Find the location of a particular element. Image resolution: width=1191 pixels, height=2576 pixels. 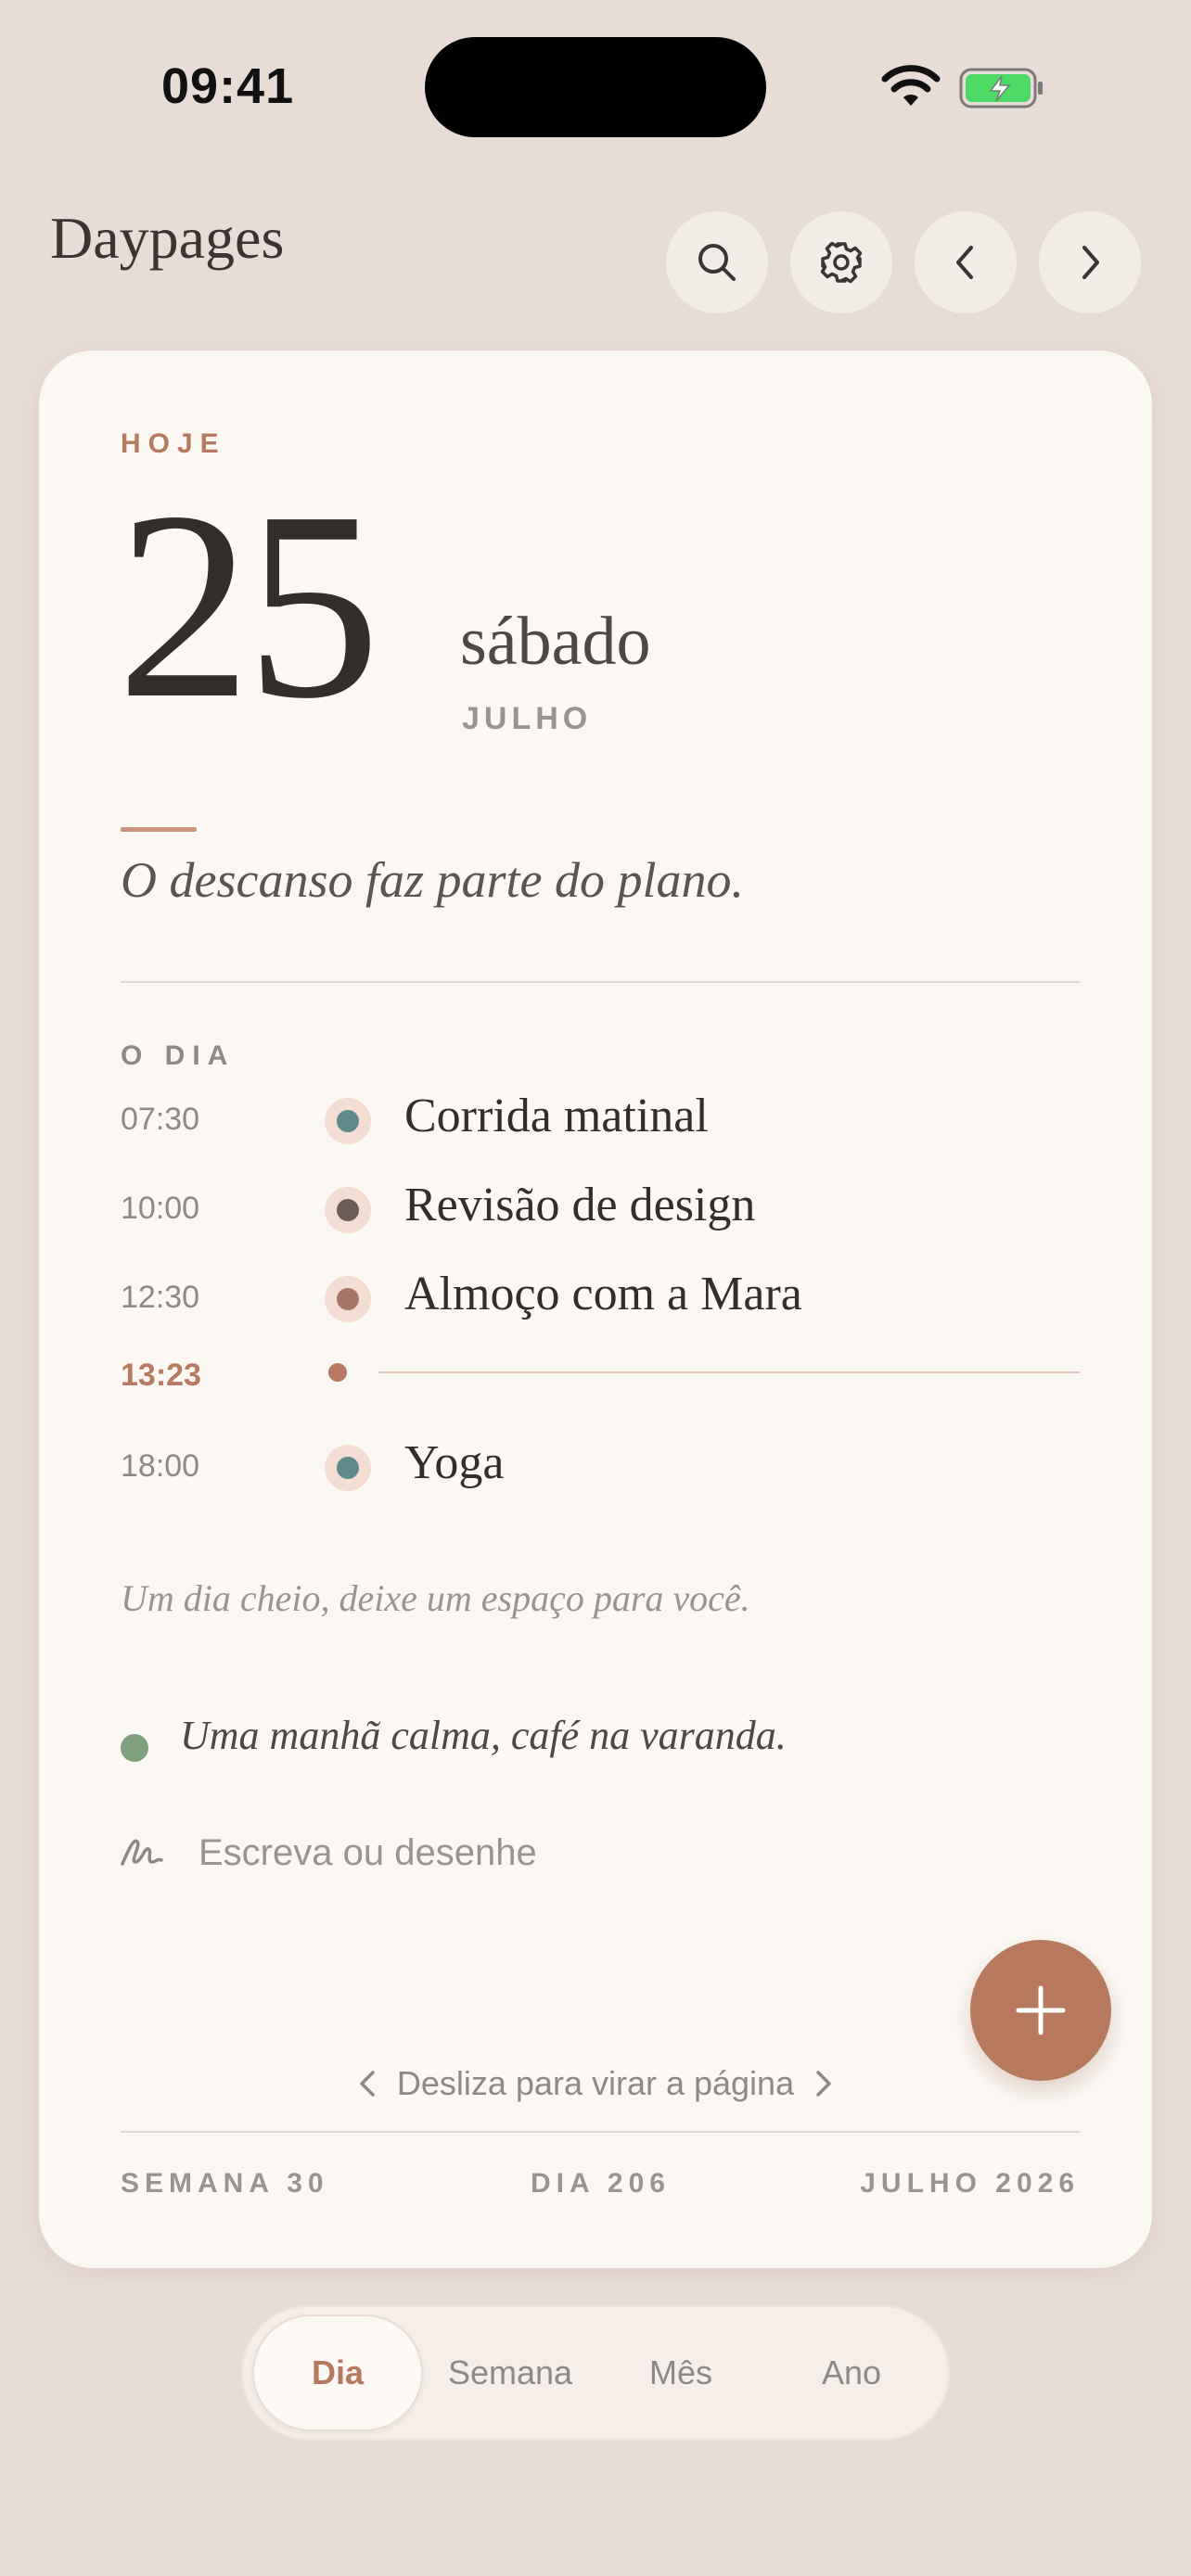

dynamic-island is located at coordinates (595, 87).